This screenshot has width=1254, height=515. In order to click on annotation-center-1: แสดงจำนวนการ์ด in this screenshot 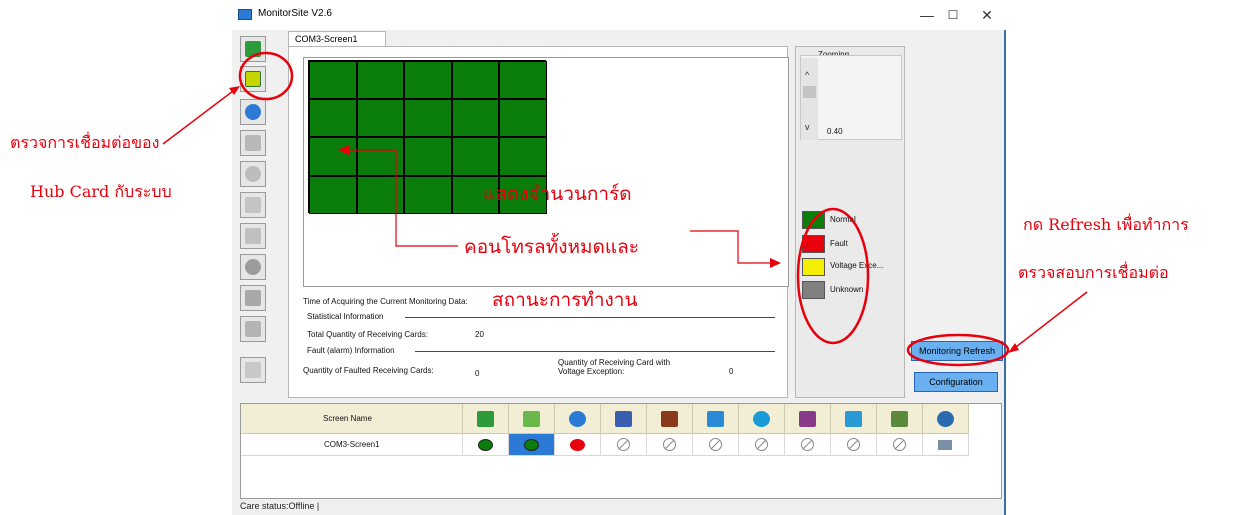, I will do `click(557, 194)`.